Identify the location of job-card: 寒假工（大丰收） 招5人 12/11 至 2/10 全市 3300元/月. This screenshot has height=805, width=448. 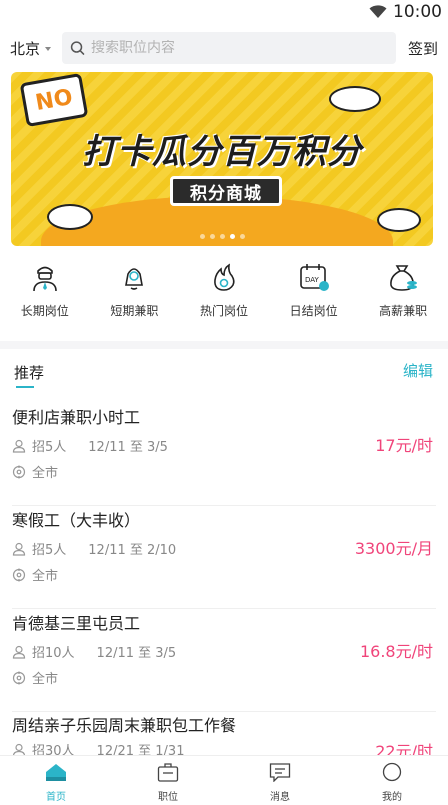
(224, 558).